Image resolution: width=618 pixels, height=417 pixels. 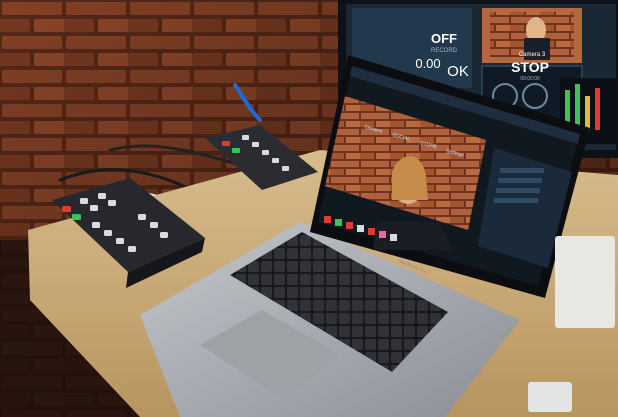 I want to click on monitor-ok-label: OK, so click(x=458, y=71).